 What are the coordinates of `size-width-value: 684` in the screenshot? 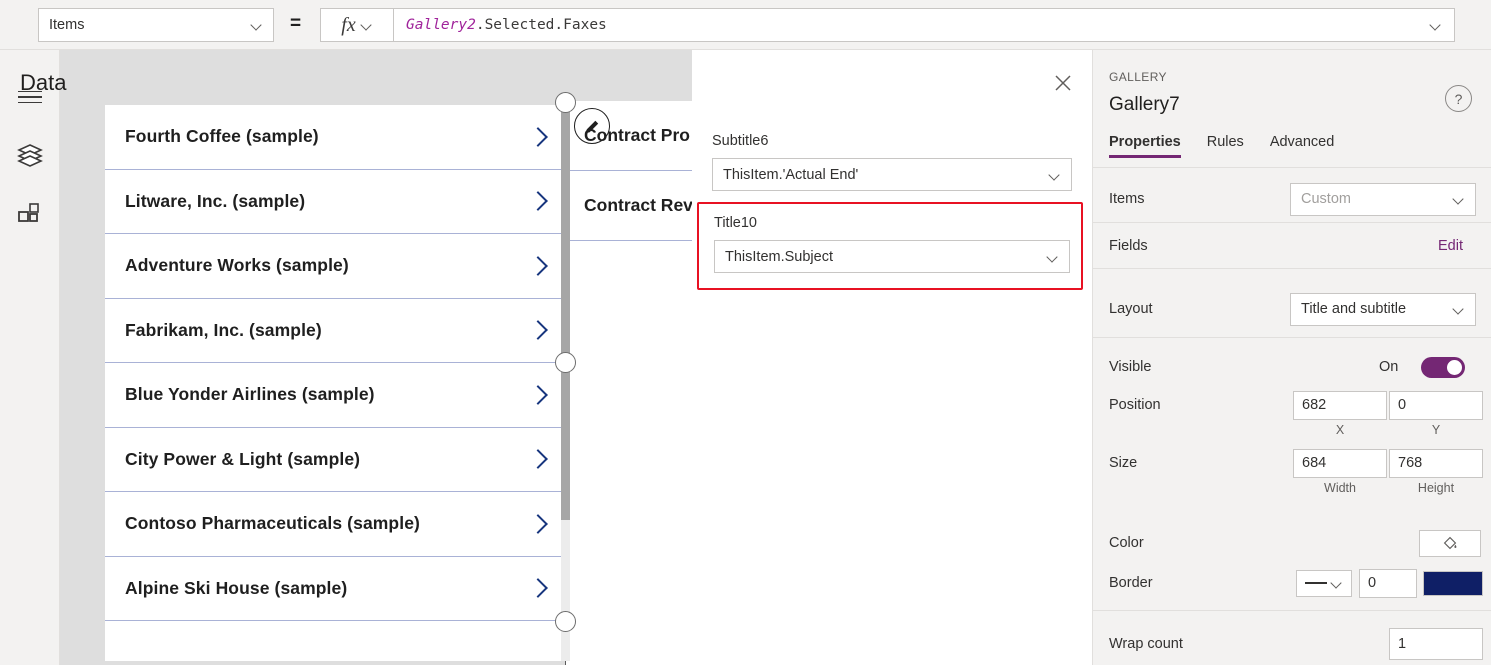 It's located at (1314, 463).